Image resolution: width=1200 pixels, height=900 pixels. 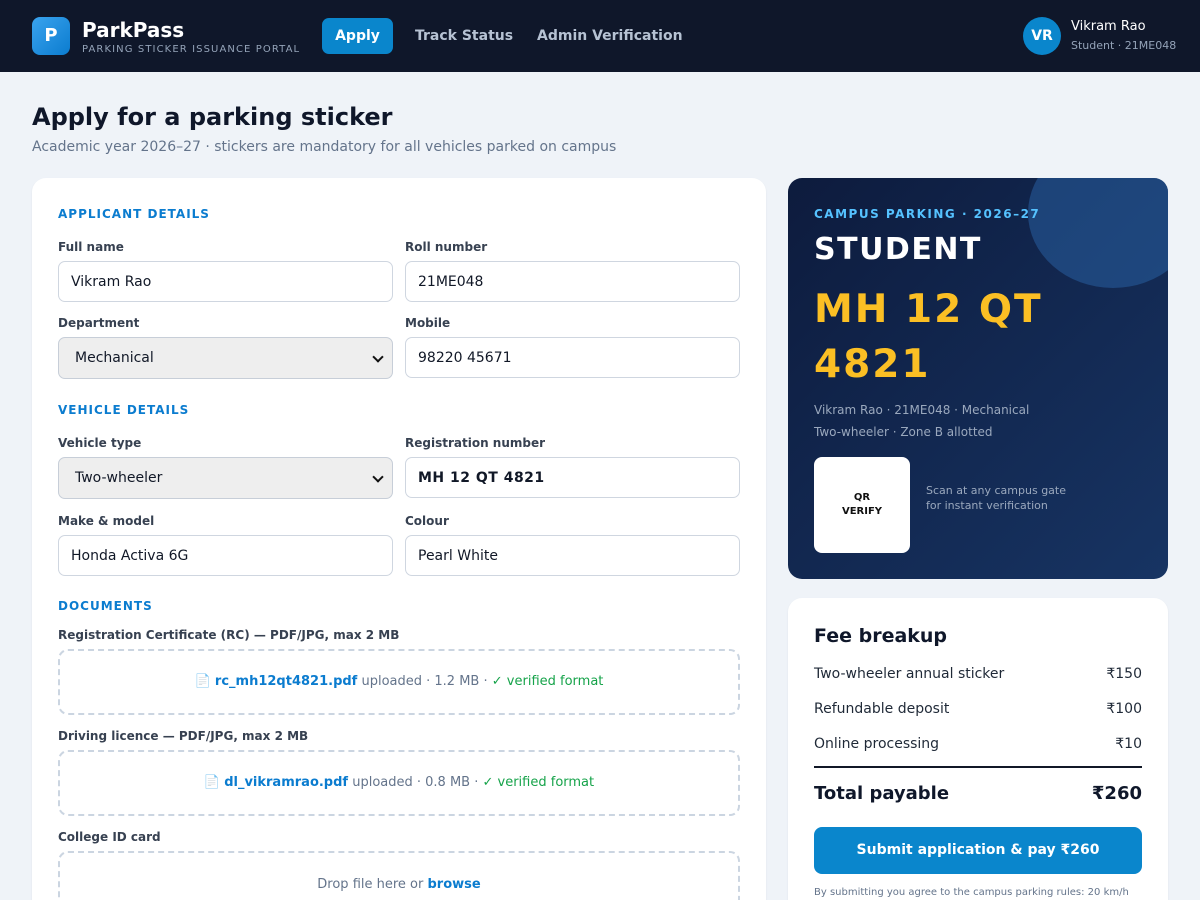 What do you see at coordinates (978, 794) in the screenshot?
I see `fee-total-row: Total payable ₹260` at bounding box center [978, 794].